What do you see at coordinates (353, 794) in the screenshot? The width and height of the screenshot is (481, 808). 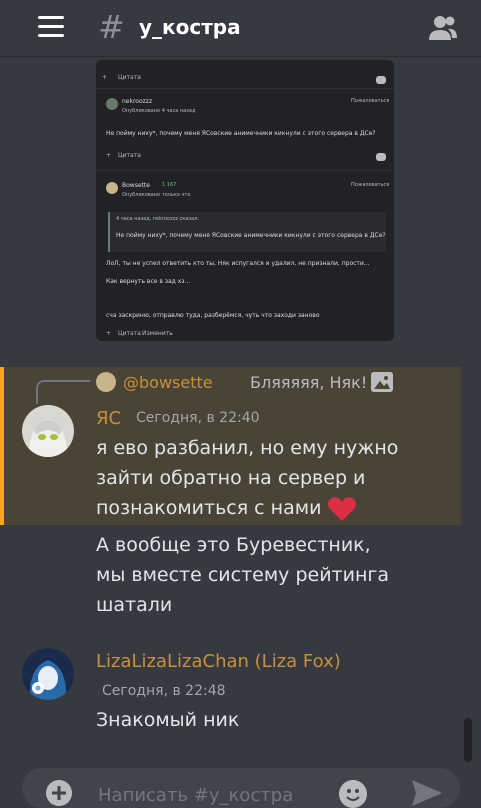 I see `emoji-picker-icon` at bounding box center [353, 794].